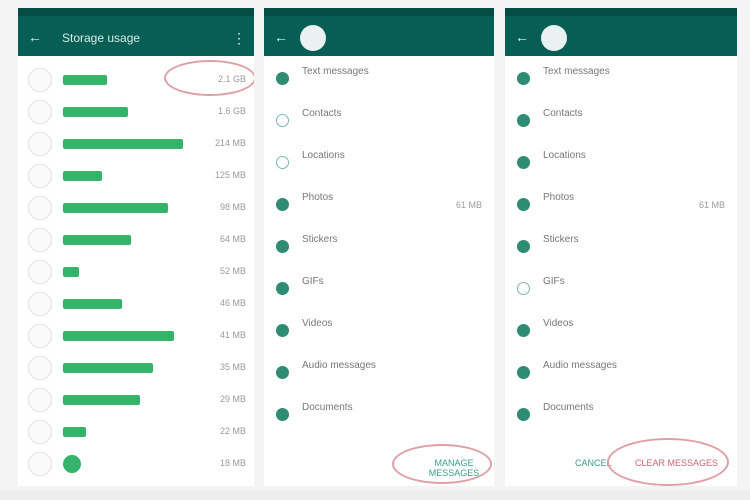  Describe the element at coordinates (136, 176) in the screenshot. I see `list-item: 125 MB` at that location.